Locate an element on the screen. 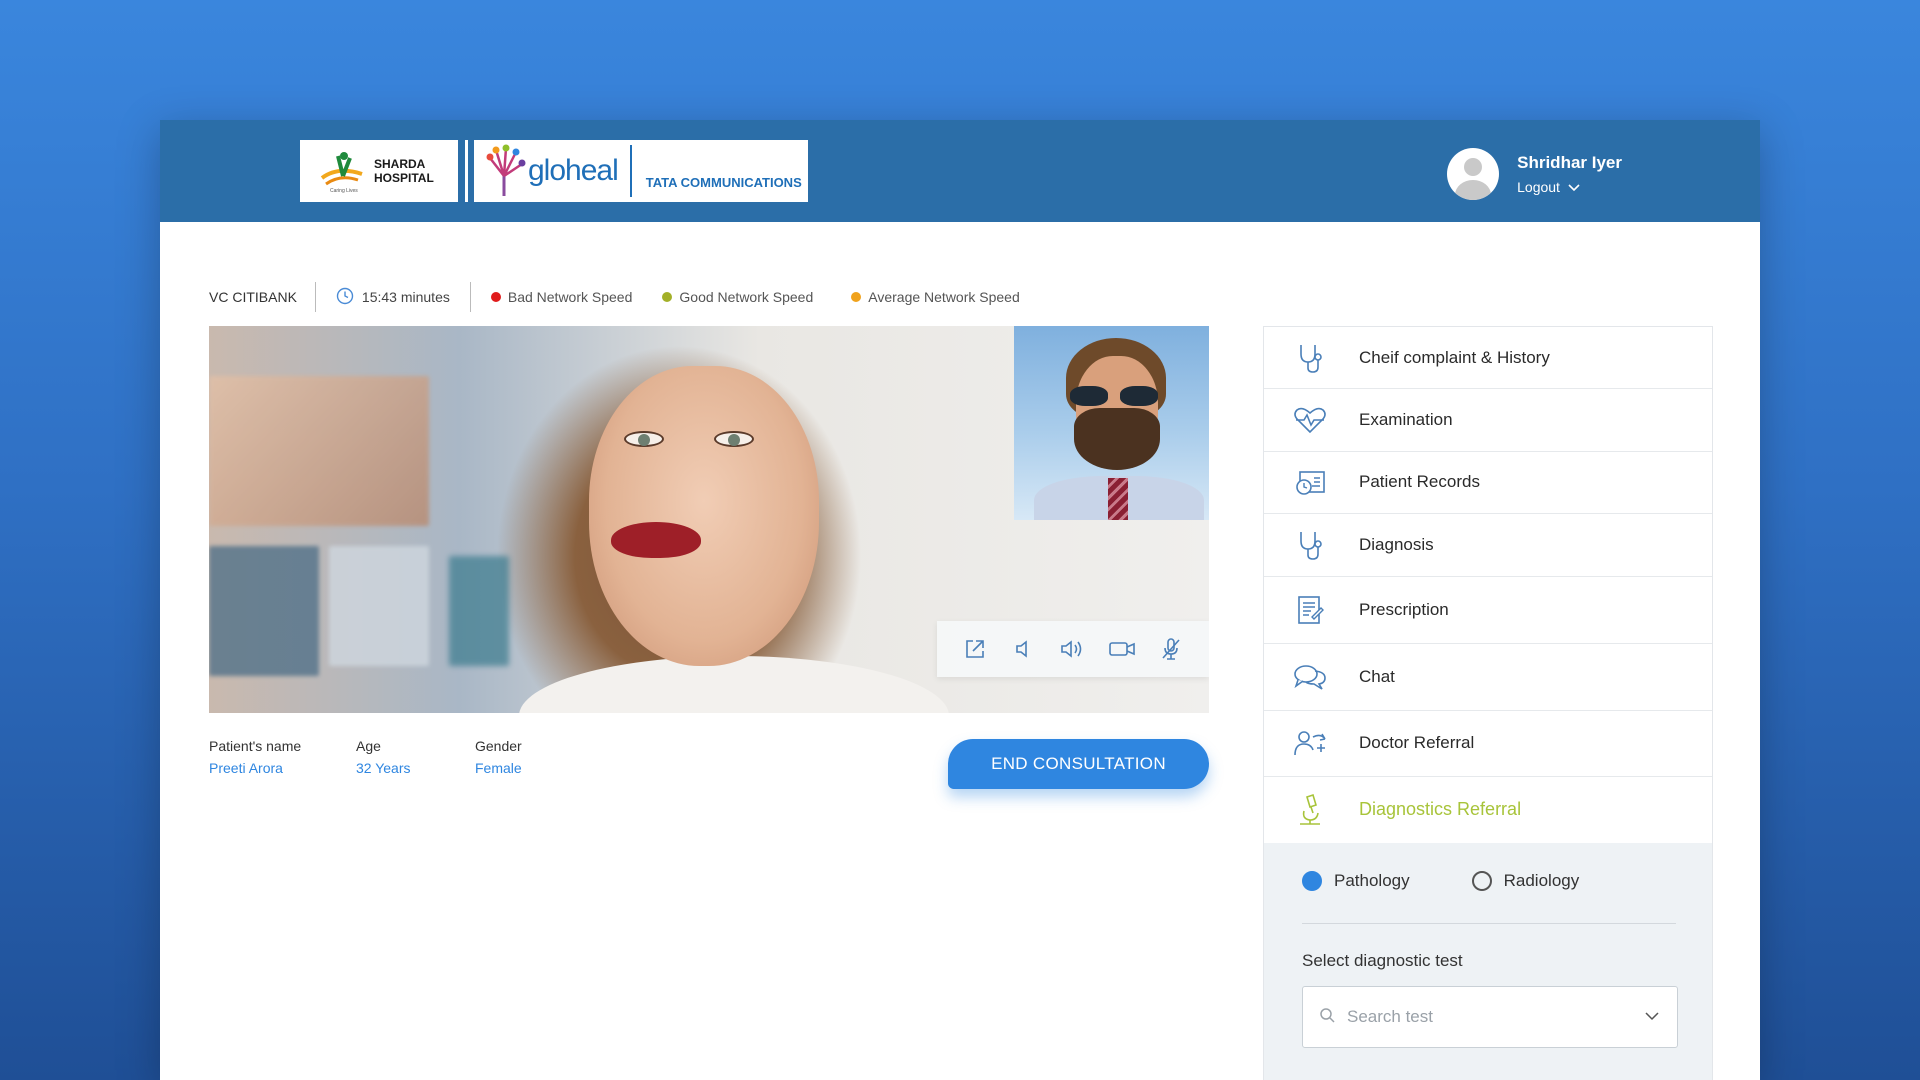  menu-item-doctor-referral: Doctor Referral is located at coordinates (1488, 744).